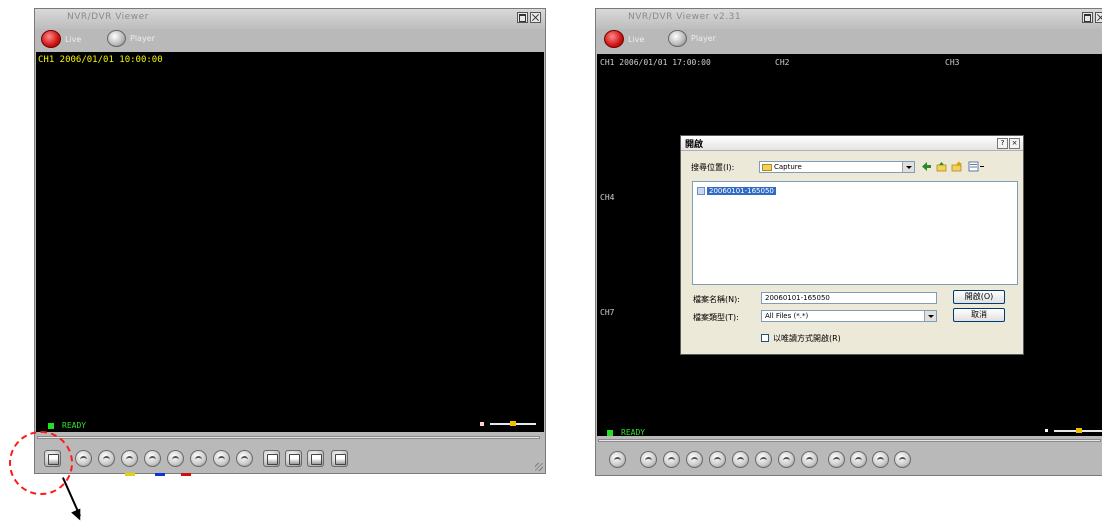 This screenshot has width=1102, height=530. What do you see at coordinates (979, 297) in the screenshot?
I see `open-button: 開啟(O)` at bounding box center [979, 297].